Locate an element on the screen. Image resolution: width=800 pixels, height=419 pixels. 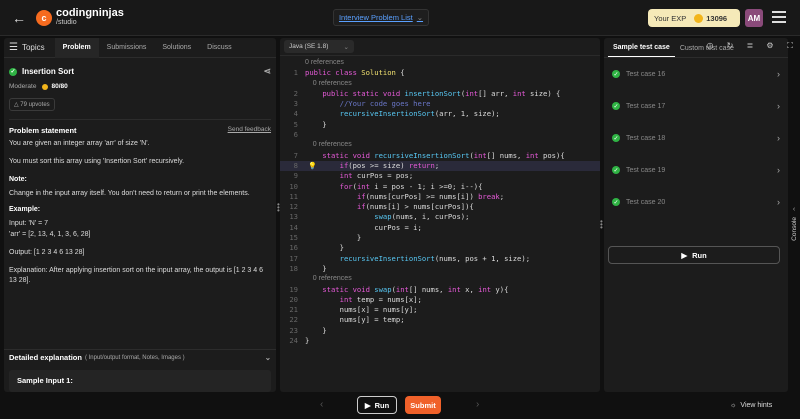
view-hints-button: ☼ View hints is located at coordinates (760, 405).